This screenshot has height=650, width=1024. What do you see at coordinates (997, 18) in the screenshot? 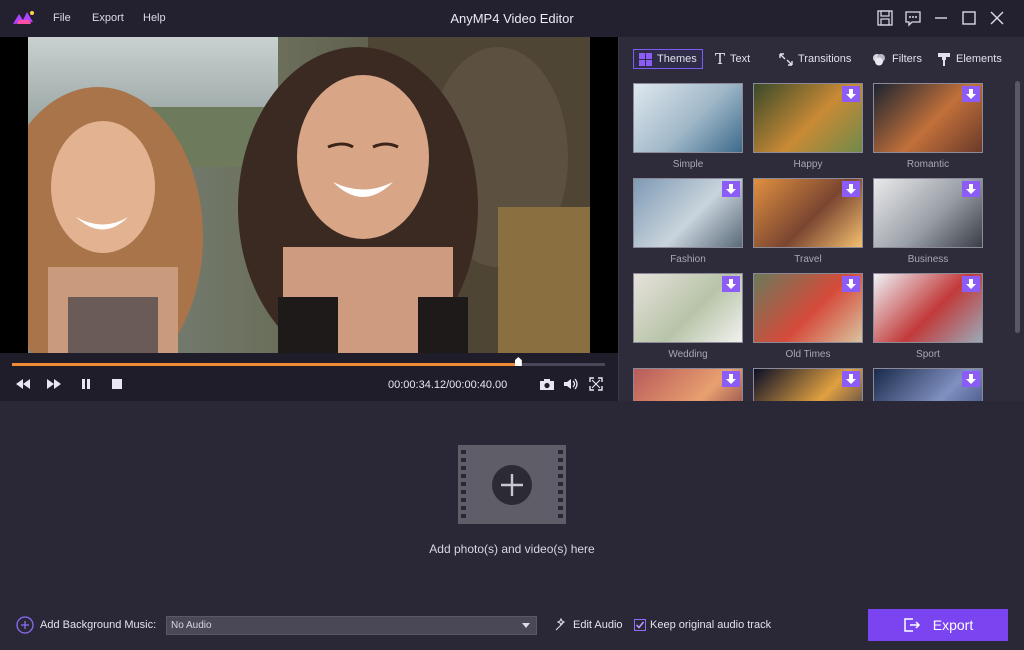
I see `close-icon` at bounding box center [997, 18].